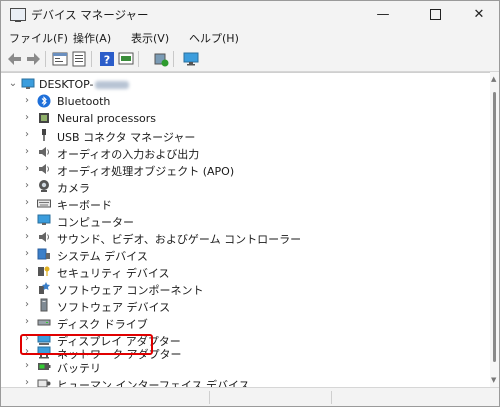  Describe the element at coordinates (79, 368) in the screenshot. I see `tree-item-label: バッテリ` at that location.